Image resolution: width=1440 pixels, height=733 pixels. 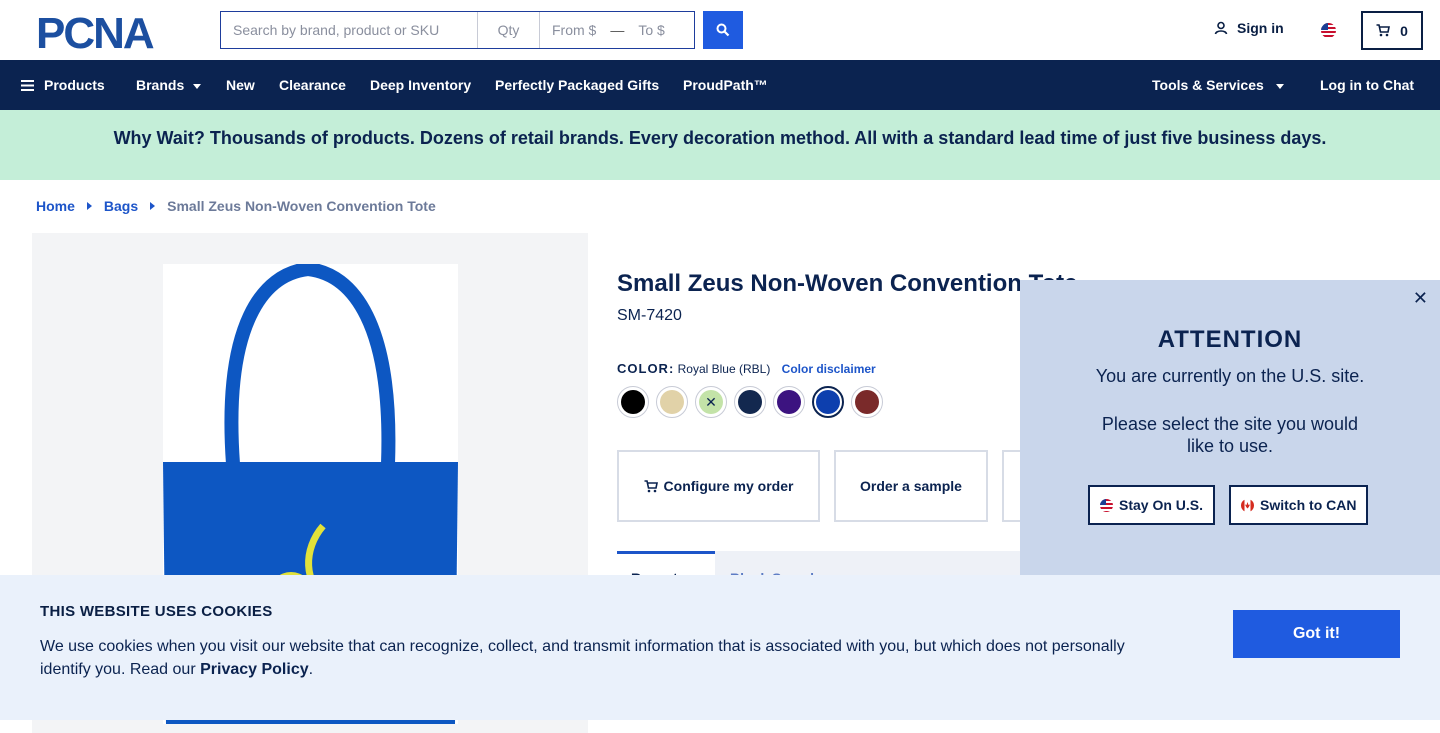 What do you see at coordinates (156, 611) in the screenshot?
I see `cookie-heading: THIS WEBSITE USES COOKIES` at bounding box center [156, 611].